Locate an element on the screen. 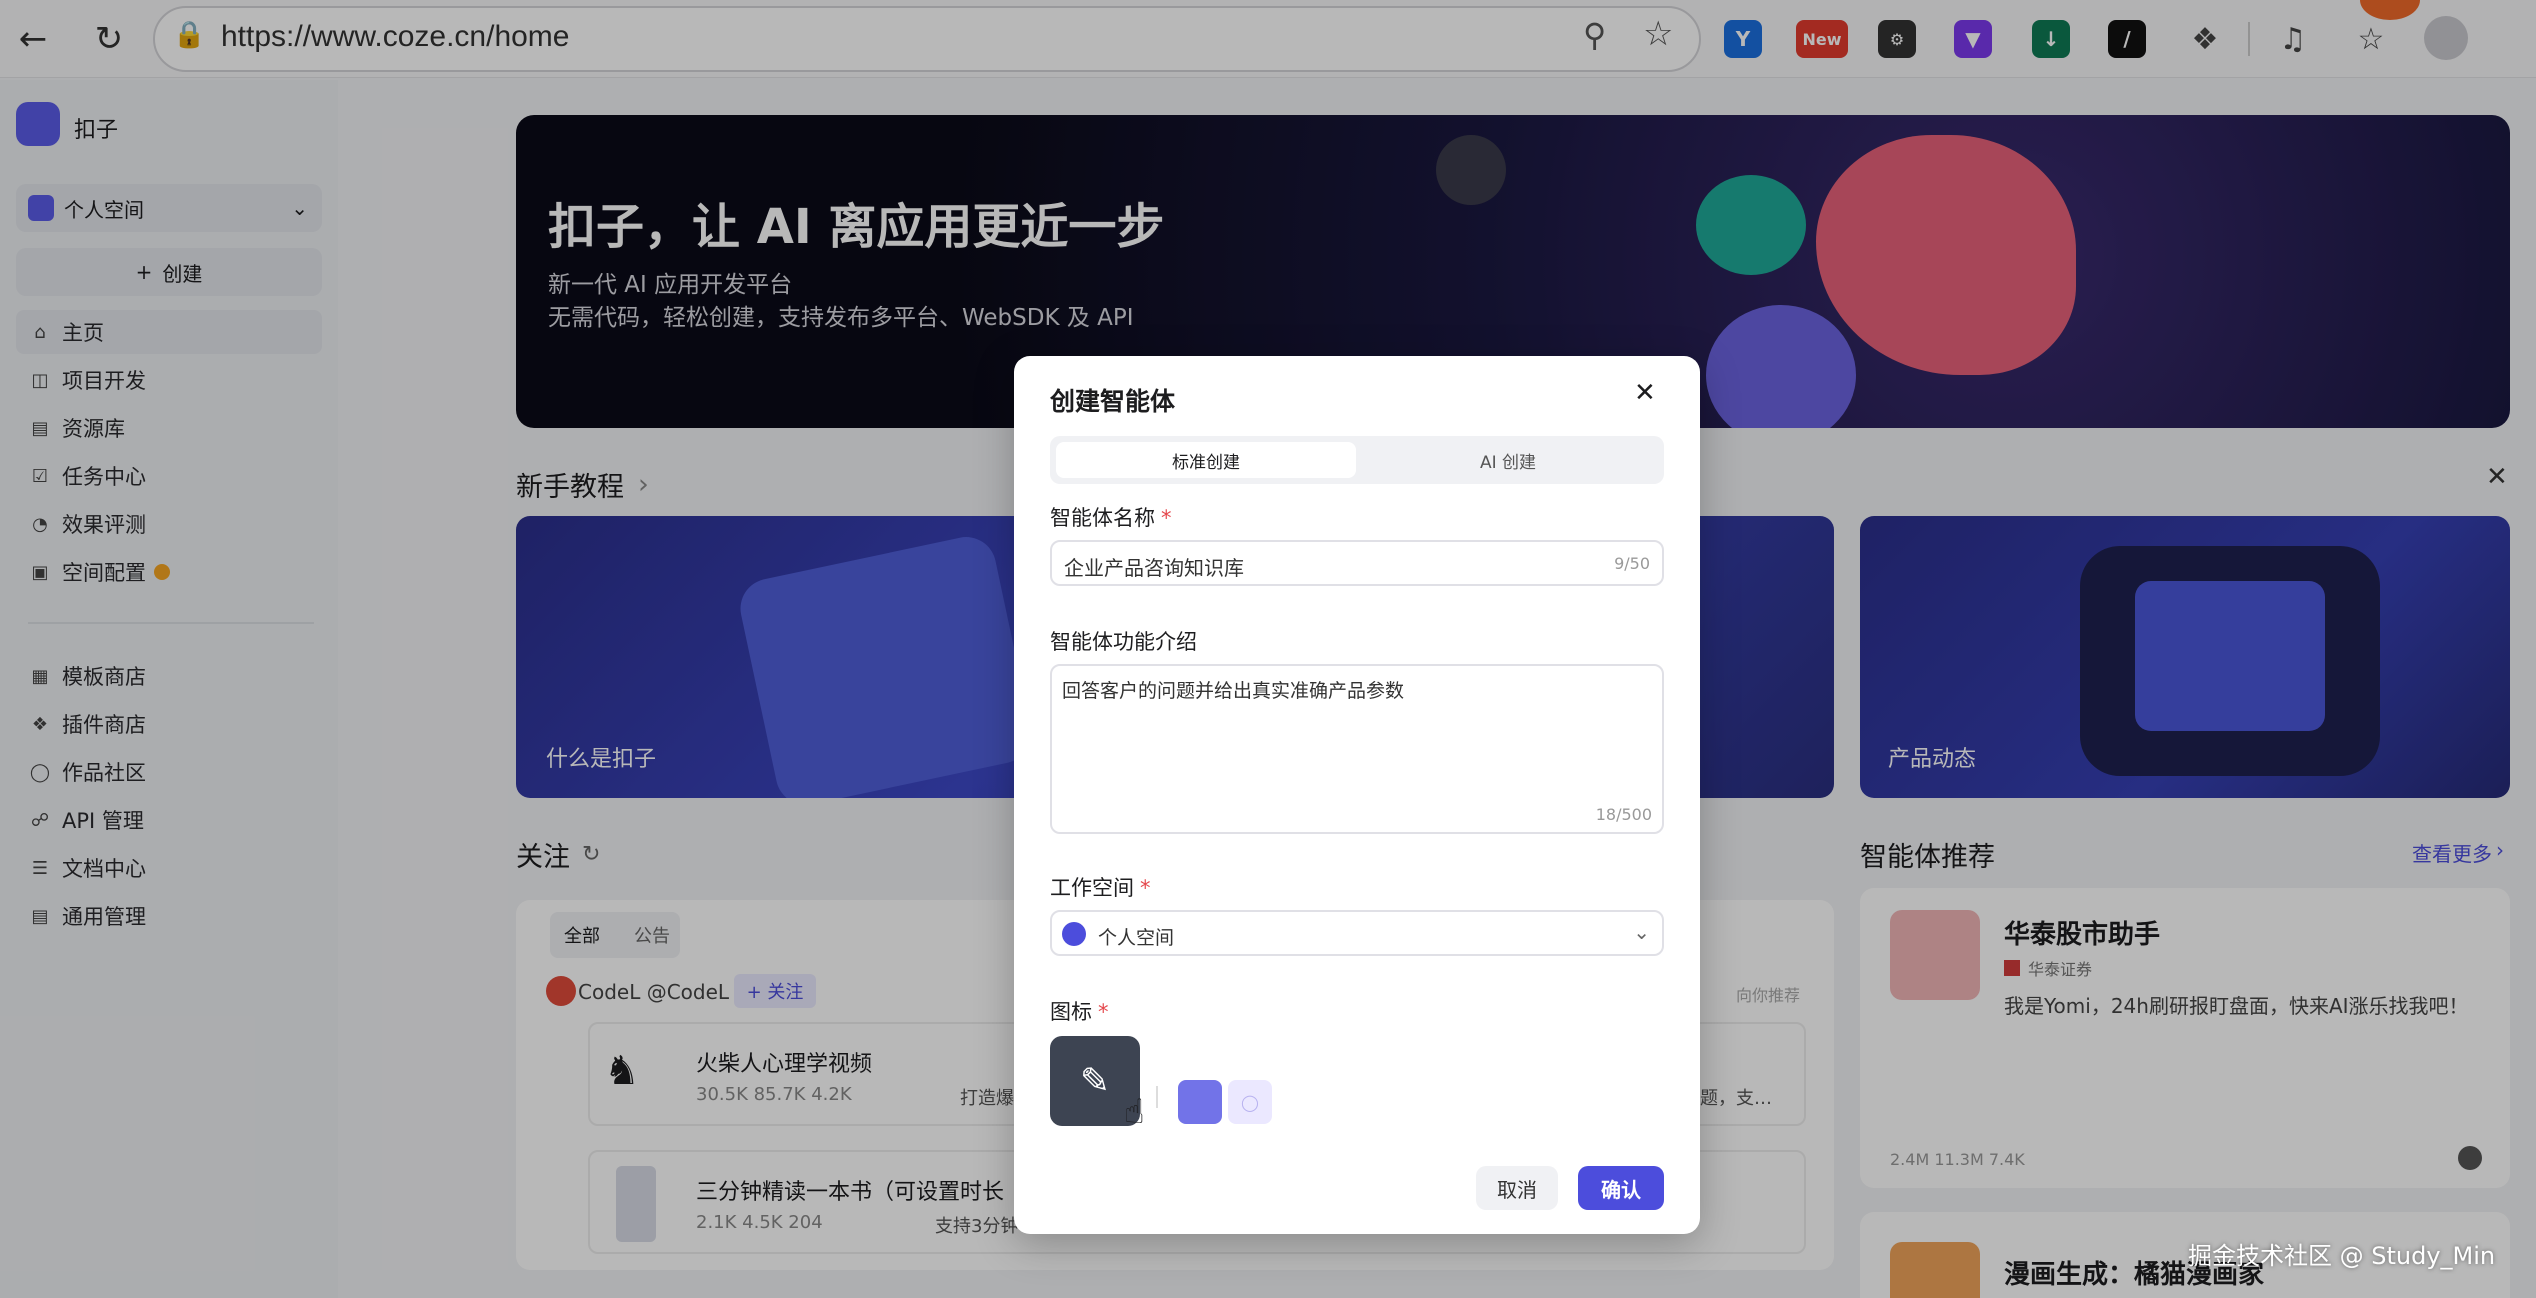  workspace-value: 个人空间 is located at coordinates (1136, 938).